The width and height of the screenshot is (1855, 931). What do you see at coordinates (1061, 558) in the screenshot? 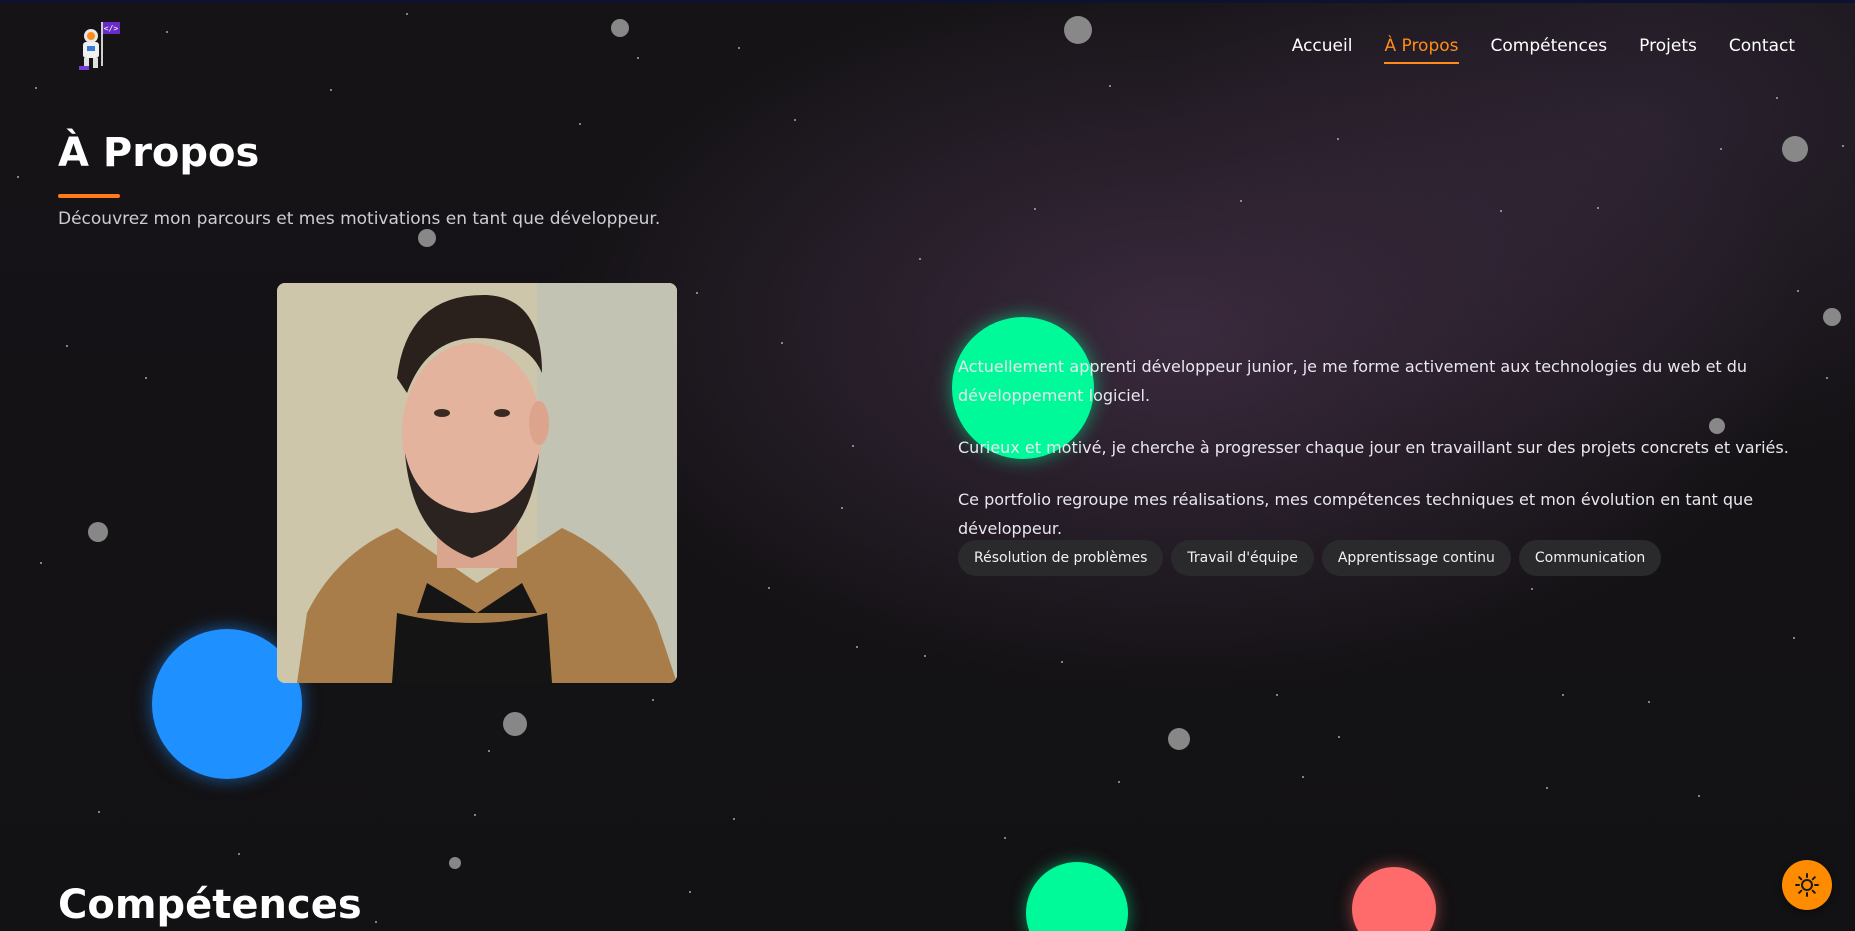
I see `skill-tag: Résolution de problèmes` at bounding box center [1061, 558].